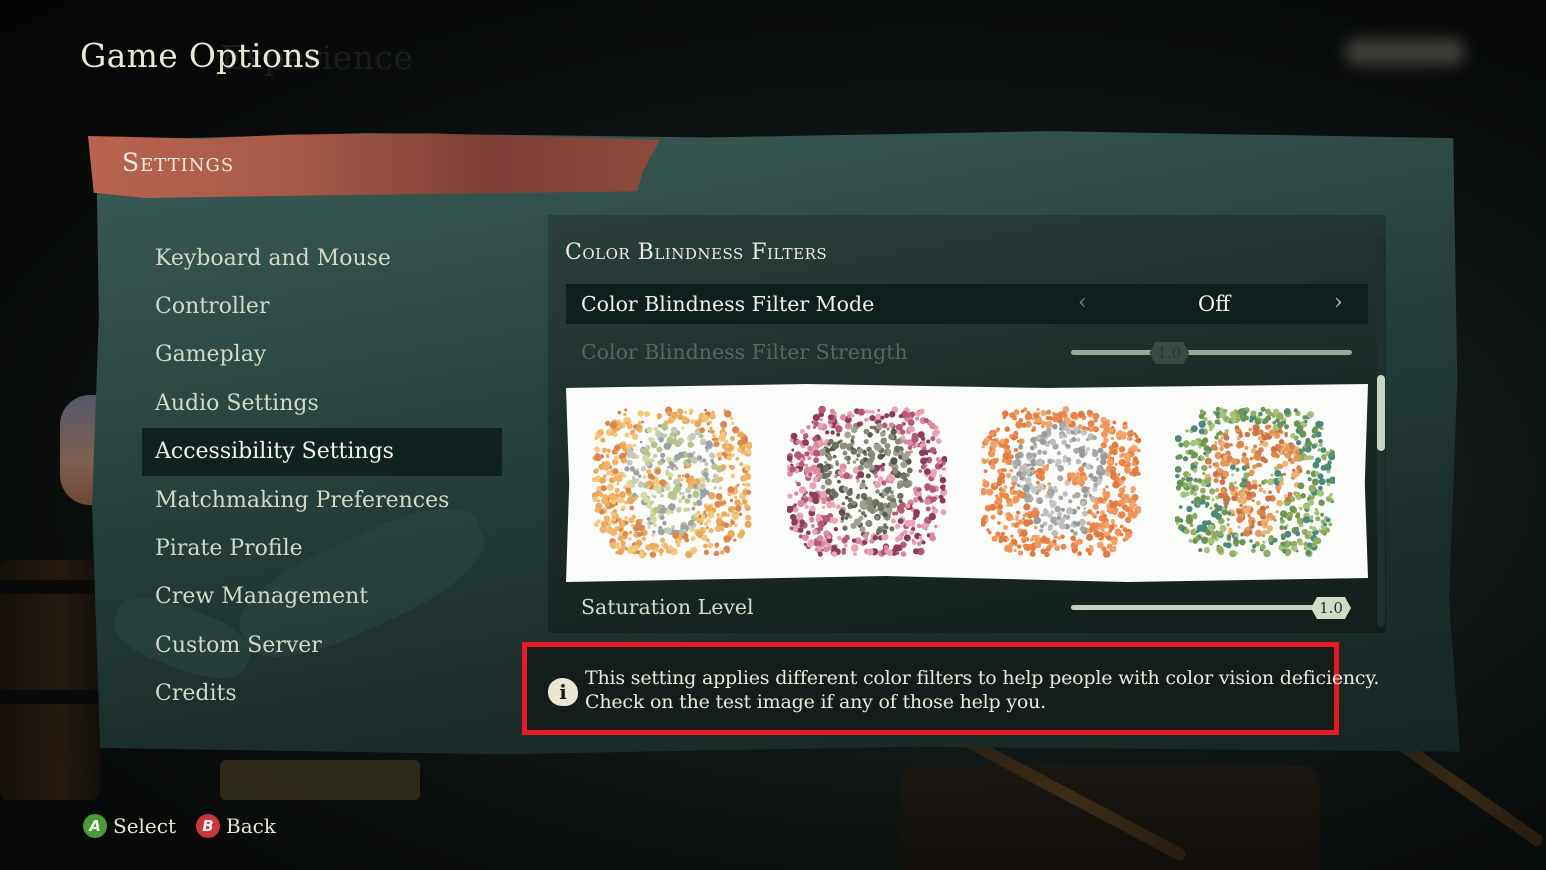 The width and height of the screenshot is (1546, 870). What do you see at coordinates (1331, 608) in the screenshot?
I see `saturation-handle: 1.0` at bounding box center [1331, 608].